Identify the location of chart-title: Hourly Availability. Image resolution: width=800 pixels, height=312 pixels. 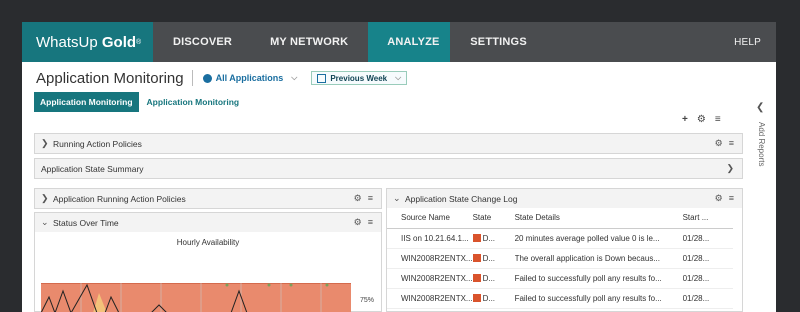
(208, 242).